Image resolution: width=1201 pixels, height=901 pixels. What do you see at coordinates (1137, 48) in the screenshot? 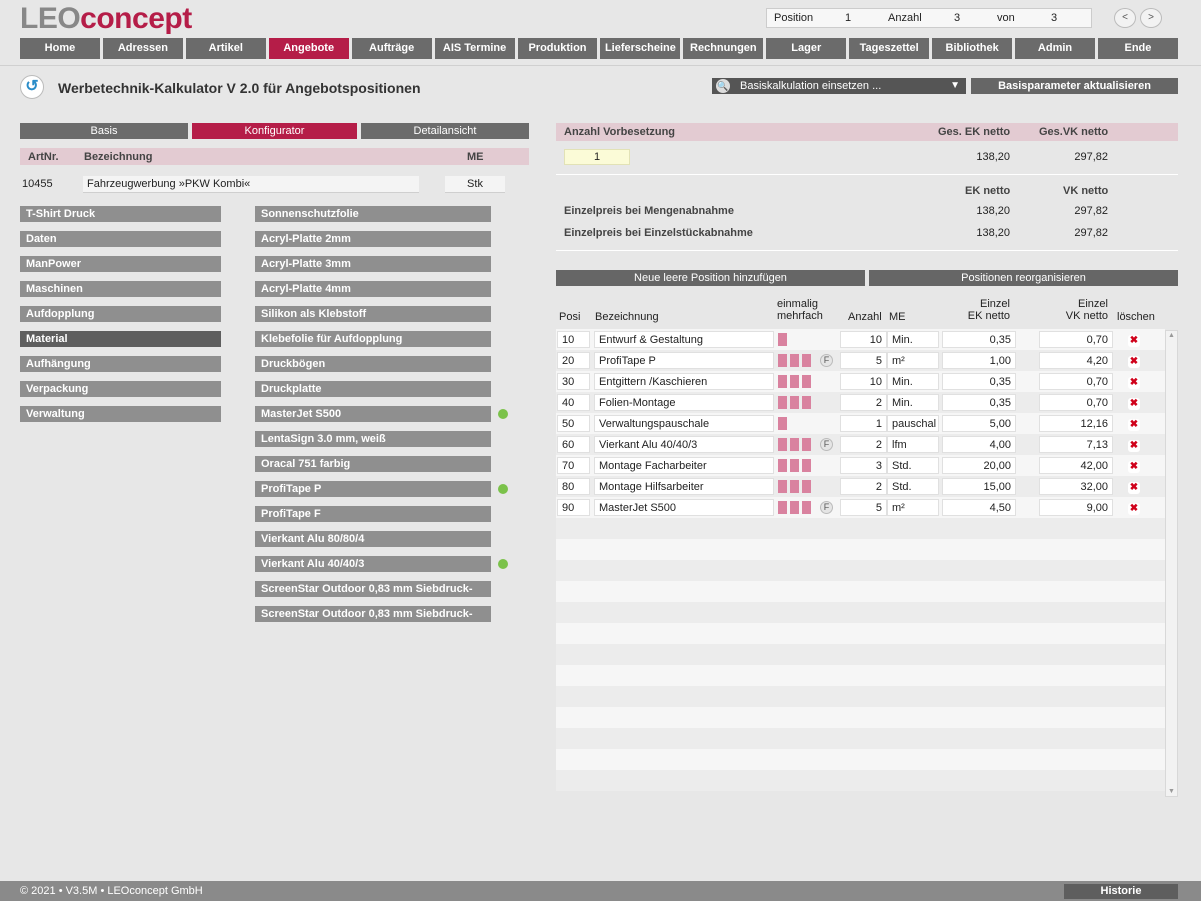
I see `nav-ende: Ende` at bounding box center [1137, 48].